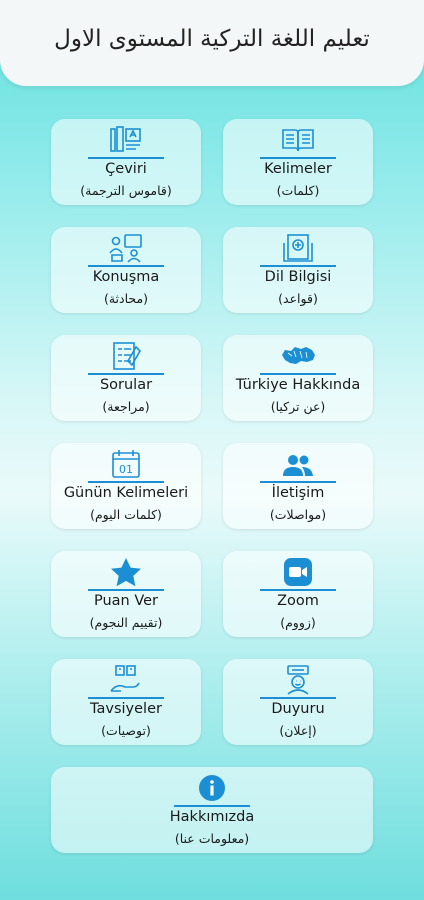 This screenshot has width=424, height=900. What do you see at coordinates (126, 169) in the screenshot?
I see `menu-label: Çeviri` at bounding box center [126, 169].